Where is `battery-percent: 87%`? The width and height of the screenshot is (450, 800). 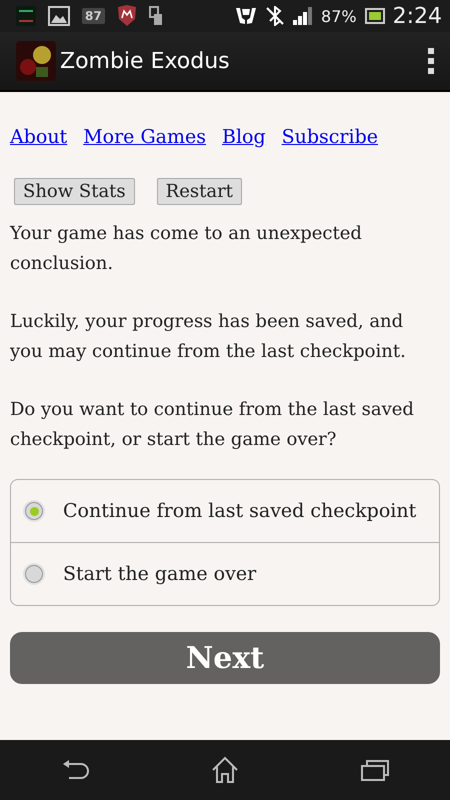
battery-percent: 87% is located at coordinates (339, 16).